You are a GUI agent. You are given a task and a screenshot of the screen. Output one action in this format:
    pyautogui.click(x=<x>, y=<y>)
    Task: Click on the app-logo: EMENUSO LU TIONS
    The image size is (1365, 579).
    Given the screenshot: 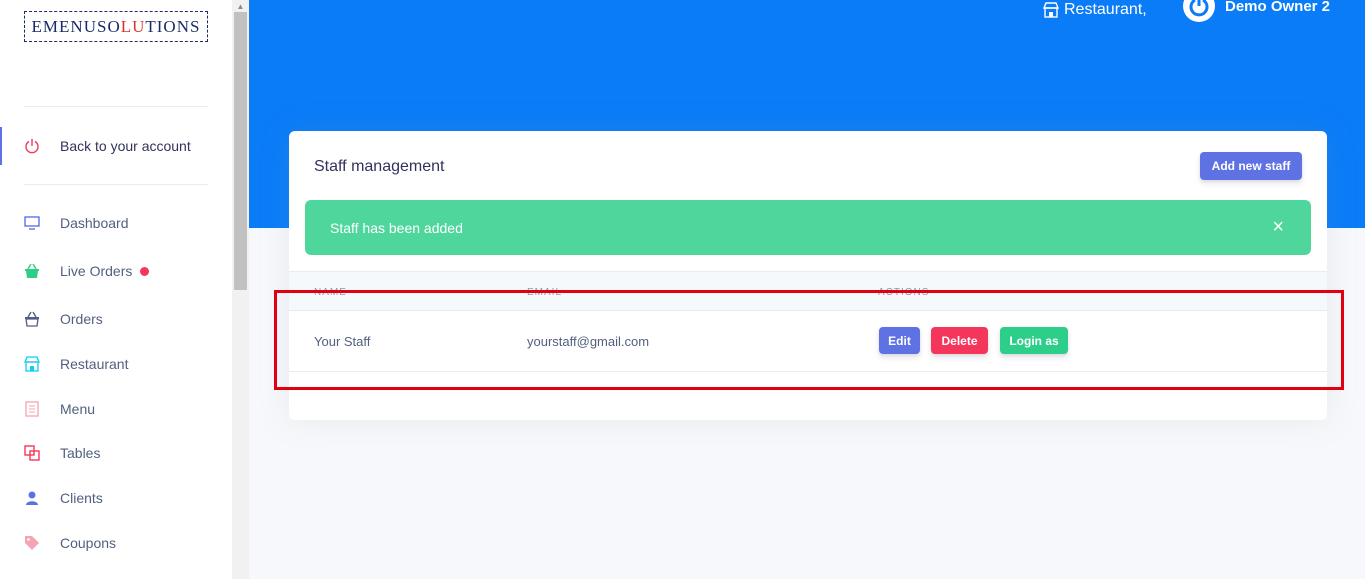 What is the action you would take?
    pyautogui.click(x=116, y=26)
    